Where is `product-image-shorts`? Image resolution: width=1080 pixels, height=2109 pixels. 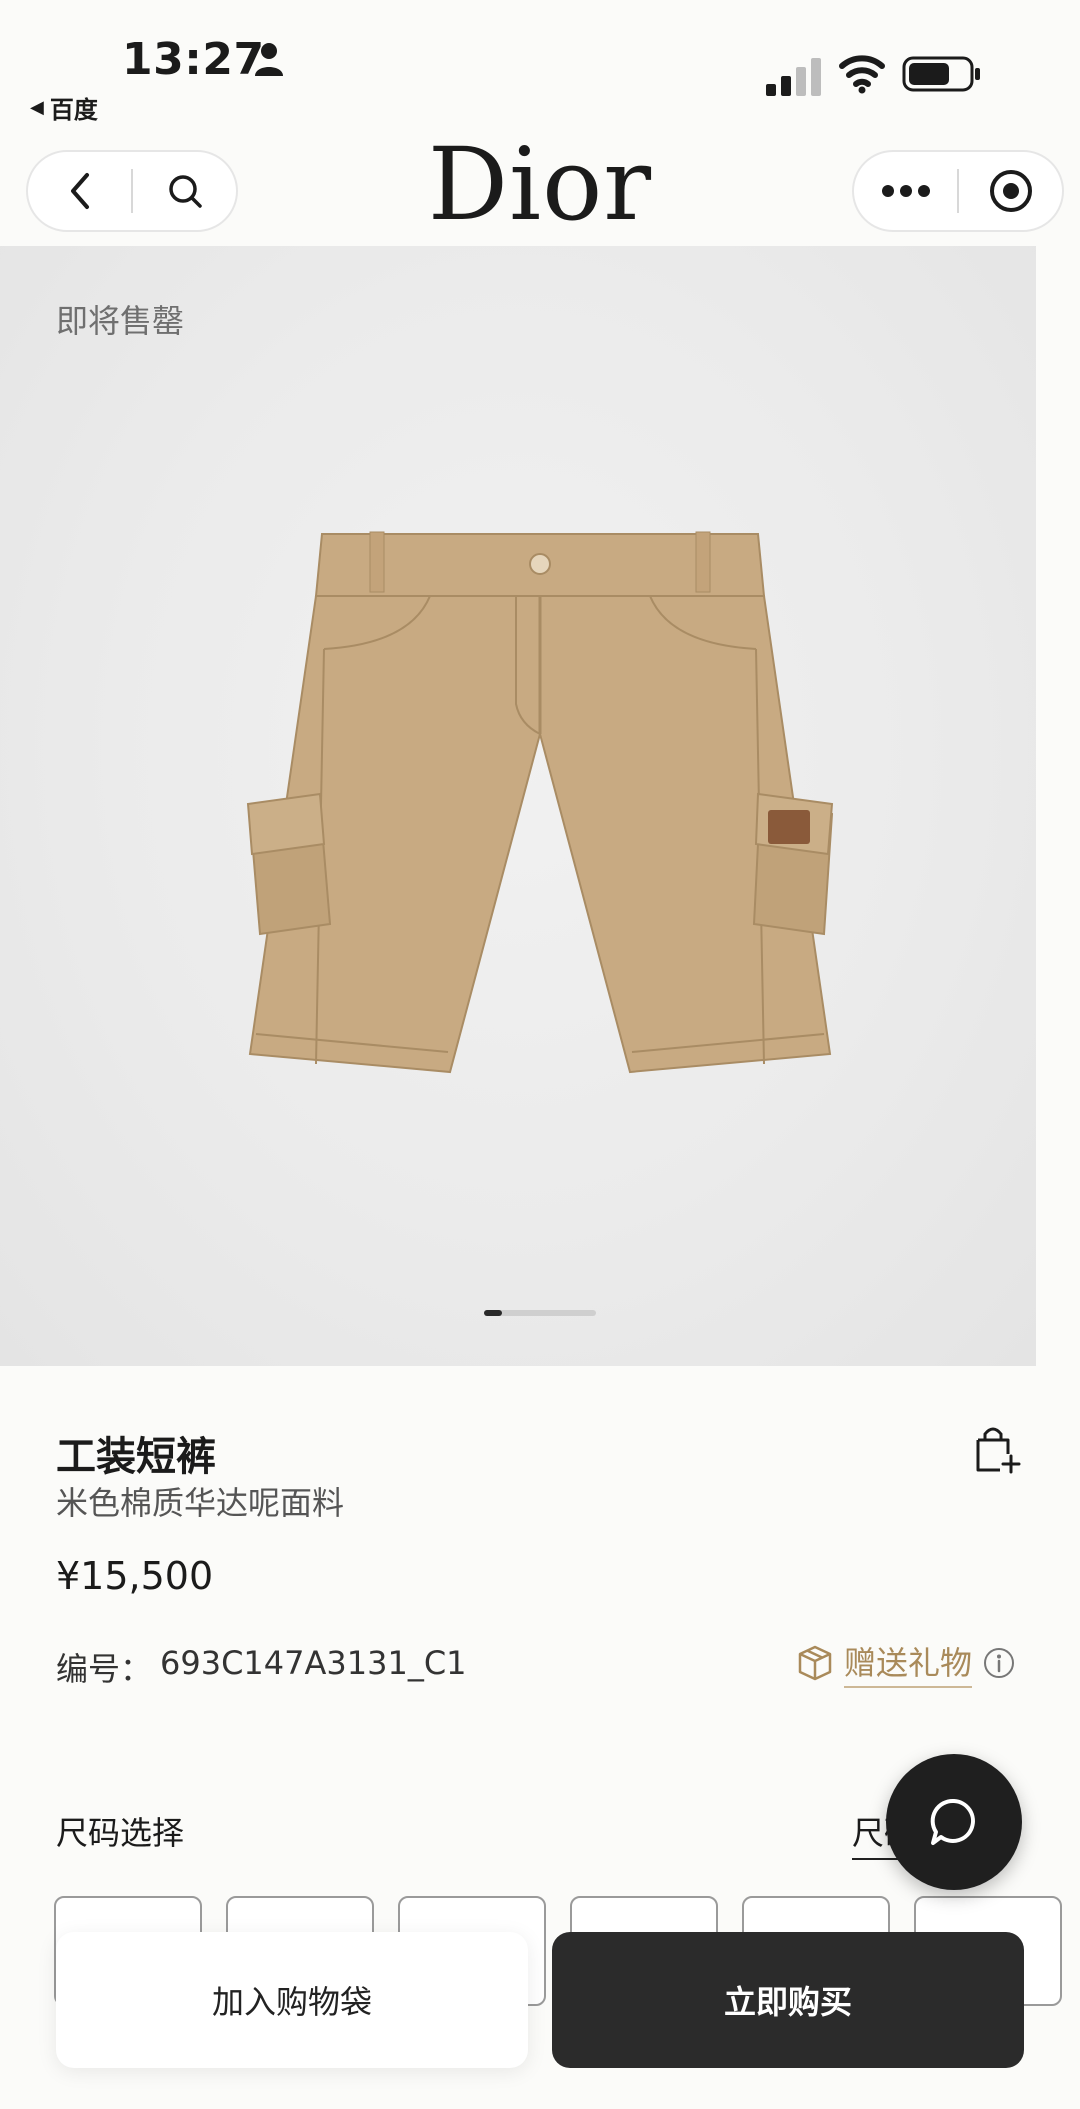
product-image-shorts is located at coordinates (540, 802).